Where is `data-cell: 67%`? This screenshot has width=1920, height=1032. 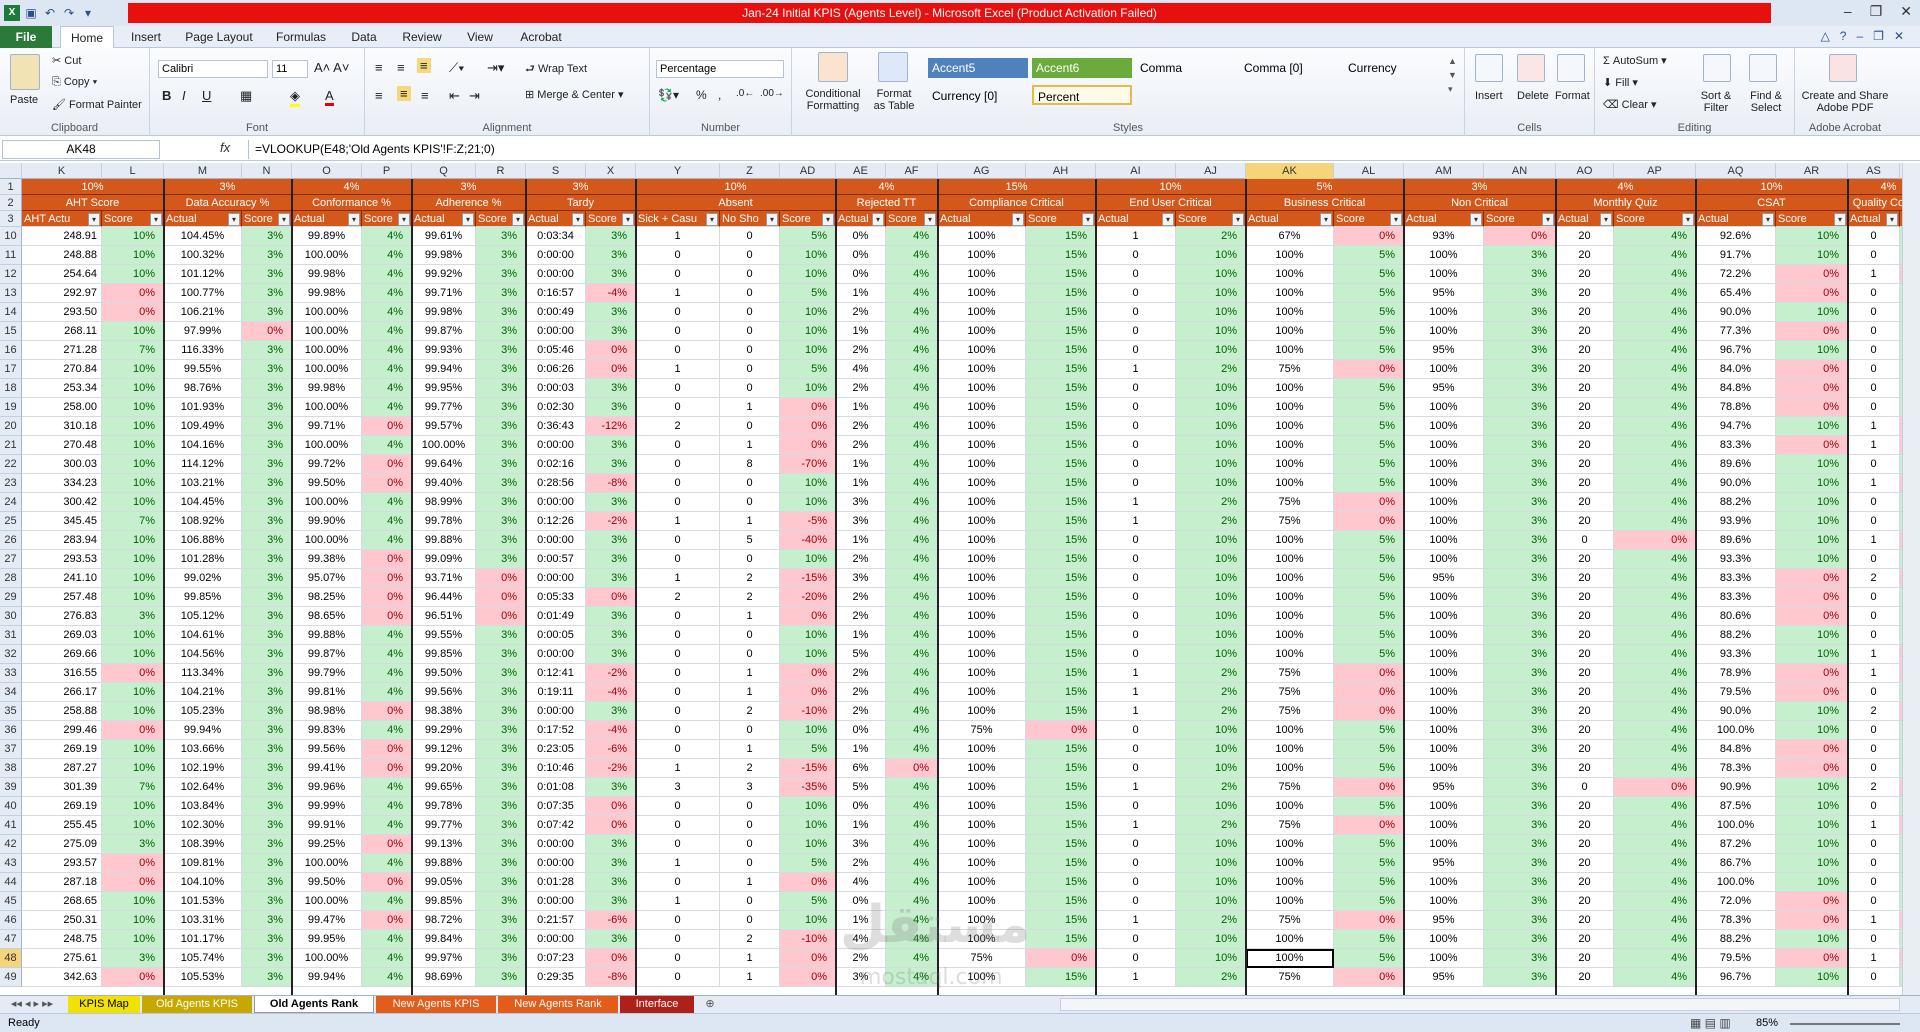
data-cell: 67% is located at coordinates (1290, 236).